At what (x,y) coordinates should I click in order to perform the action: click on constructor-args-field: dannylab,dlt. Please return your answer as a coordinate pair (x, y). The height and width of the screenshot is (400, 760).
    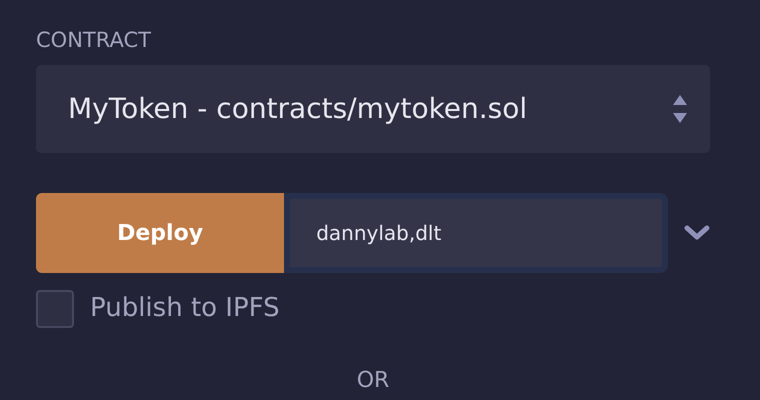
    Looking at the image, I should click on (476, 233).